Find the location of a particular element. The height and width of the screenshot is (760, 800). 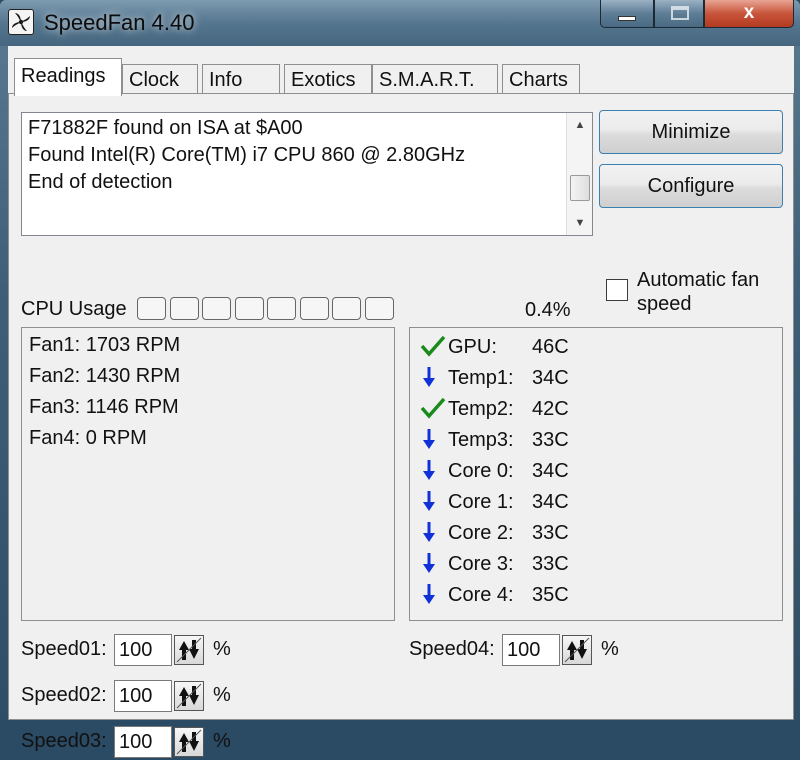

temperature-value: 46C is located at coordinates (550, 347).